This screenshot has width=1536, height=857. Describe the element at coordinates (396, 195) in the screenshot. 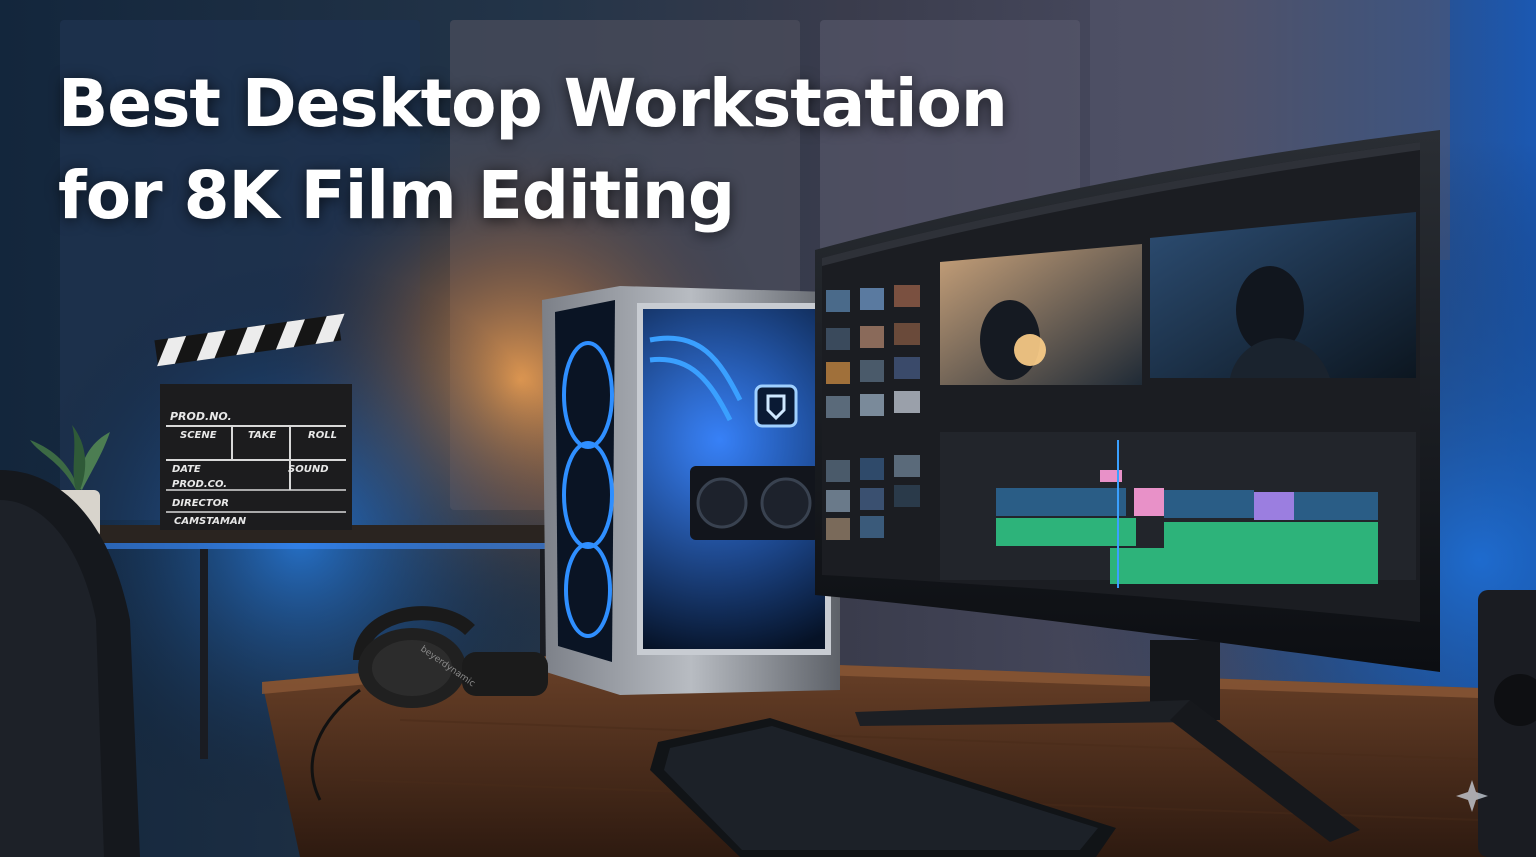

I see `headline-line-2: for 8K Film Editing` at that location.